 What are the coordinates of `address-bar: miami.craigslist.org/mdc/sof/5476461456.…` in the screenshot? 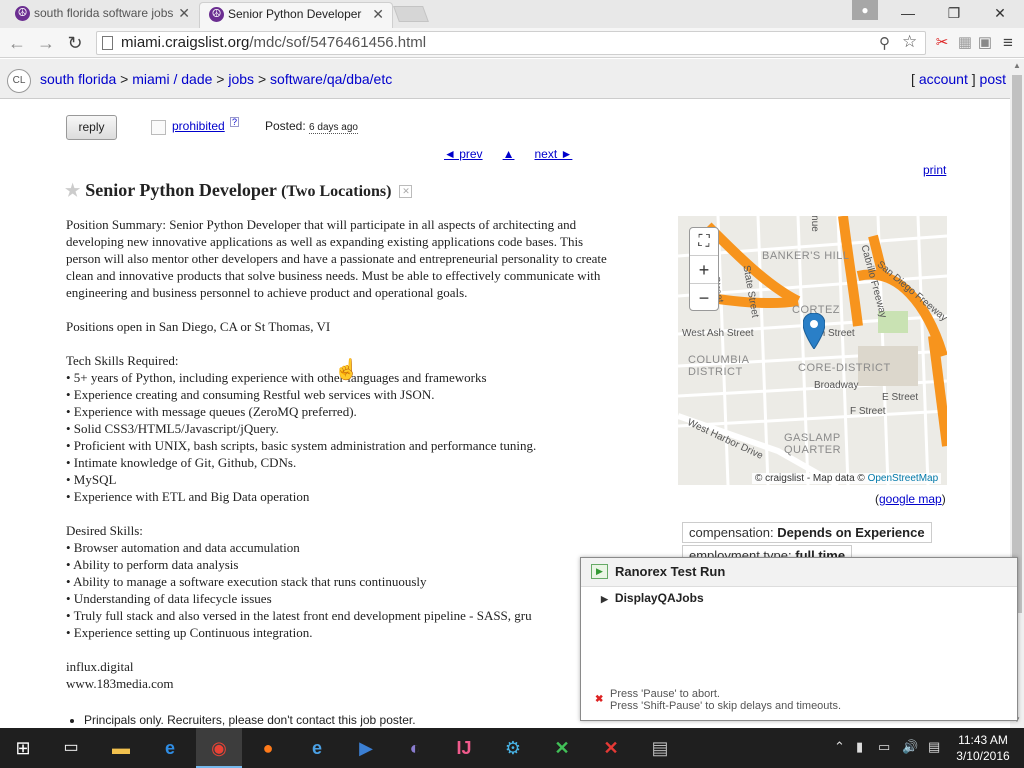 It's located at (511, 43).